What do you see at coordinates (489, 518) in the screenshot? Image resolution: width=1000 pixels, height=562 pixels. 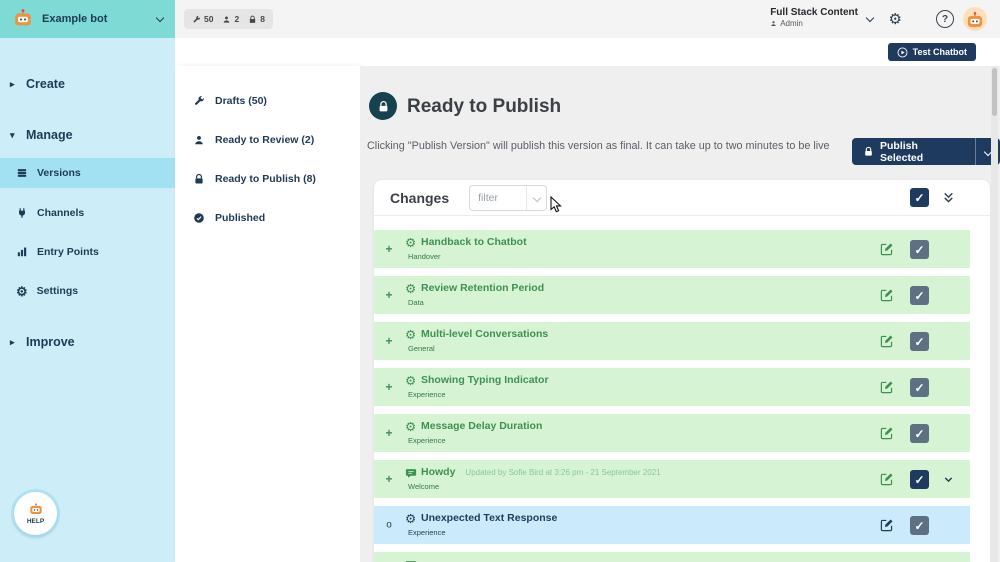 I see `change-title: Unexpected Text Response` at bounding box center [489, 518].